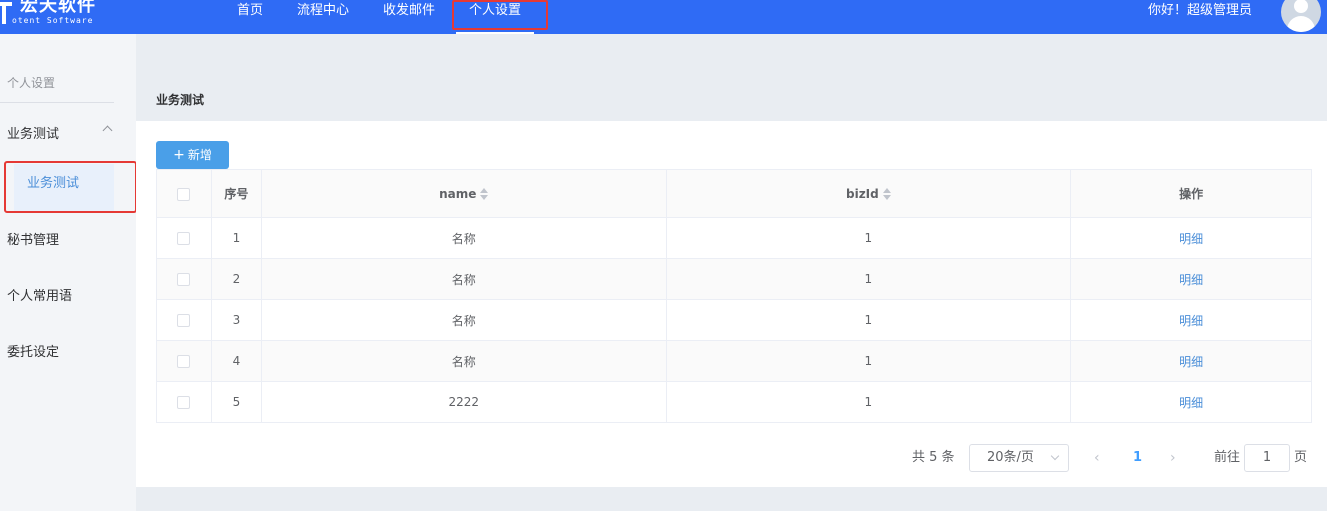 This screenshot has height=511, width=1327. I want to click on sidebar-item-common-phrases: 个人常用语, so click(39, 294).